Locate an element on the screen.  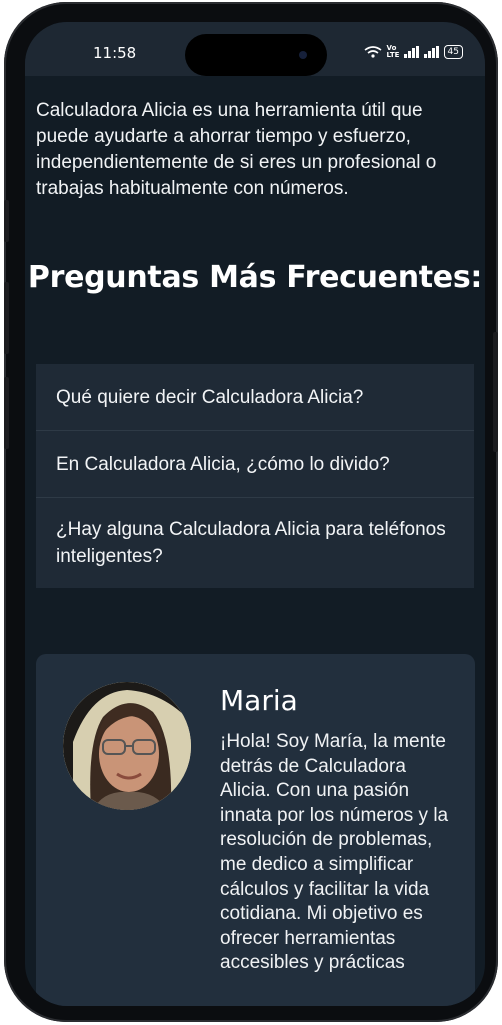
faq-question: En Calculadora Alicia, ¿cómo lo divido? is located at coordinates (223, 464).